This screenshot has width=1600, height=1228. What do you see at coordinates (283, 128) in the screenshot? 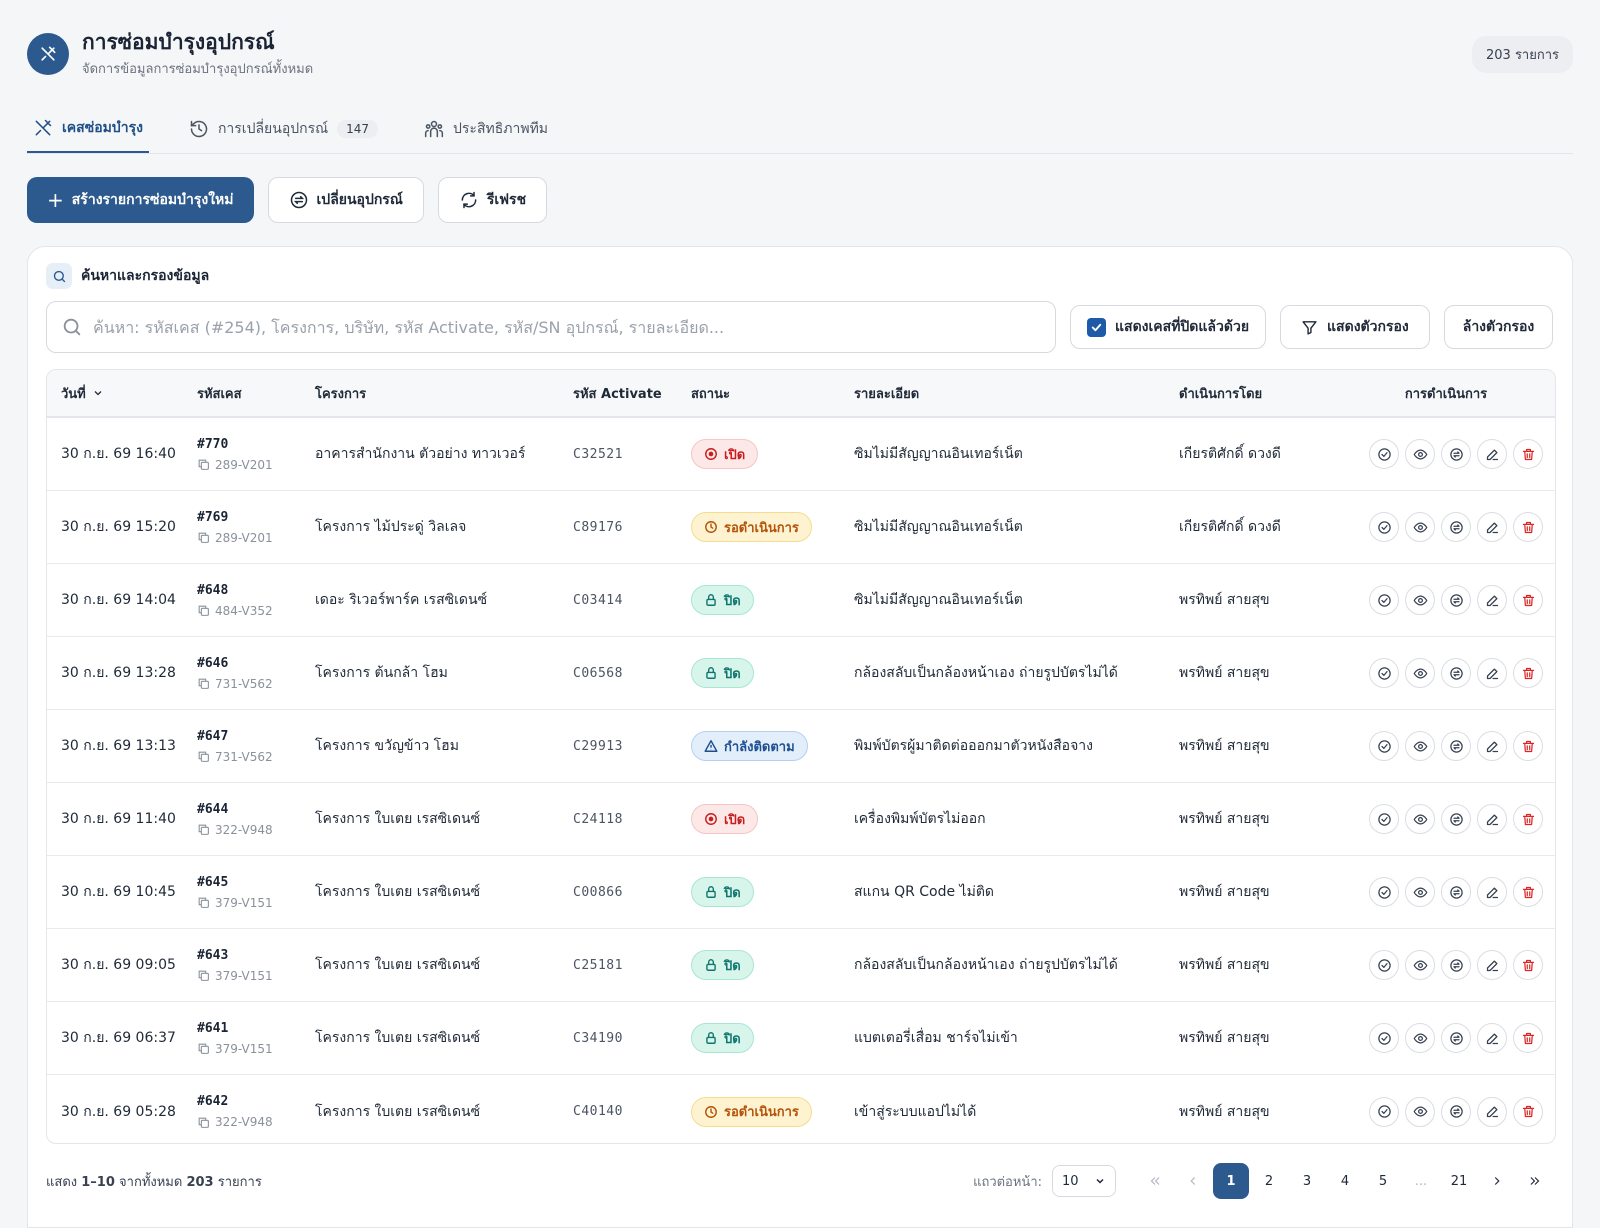
I see `tab-device-replacement: การเปลี่ยนอุปกรณ์ 147` at bounding box center [283, 128].